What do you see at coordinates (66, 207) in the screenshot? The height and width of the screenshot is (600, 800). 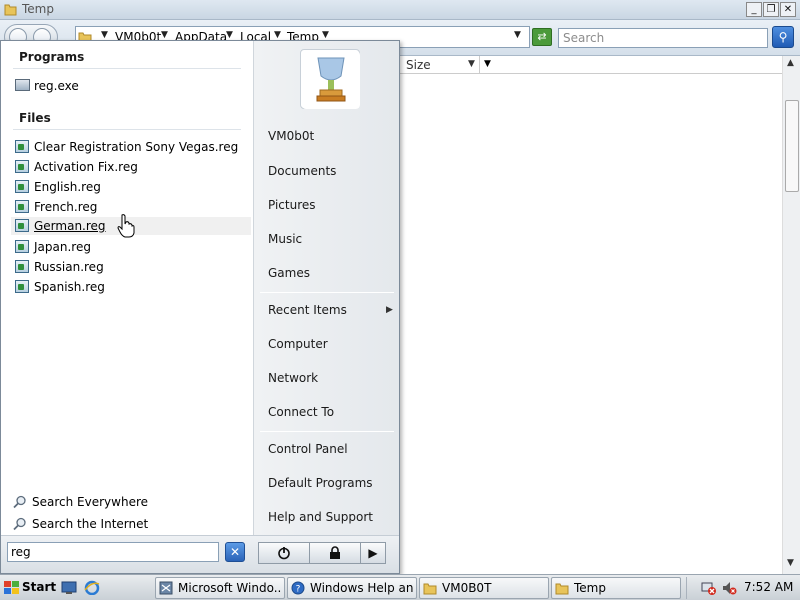 I see `file-item-label: French.reg` at bounding box center [66, 207].